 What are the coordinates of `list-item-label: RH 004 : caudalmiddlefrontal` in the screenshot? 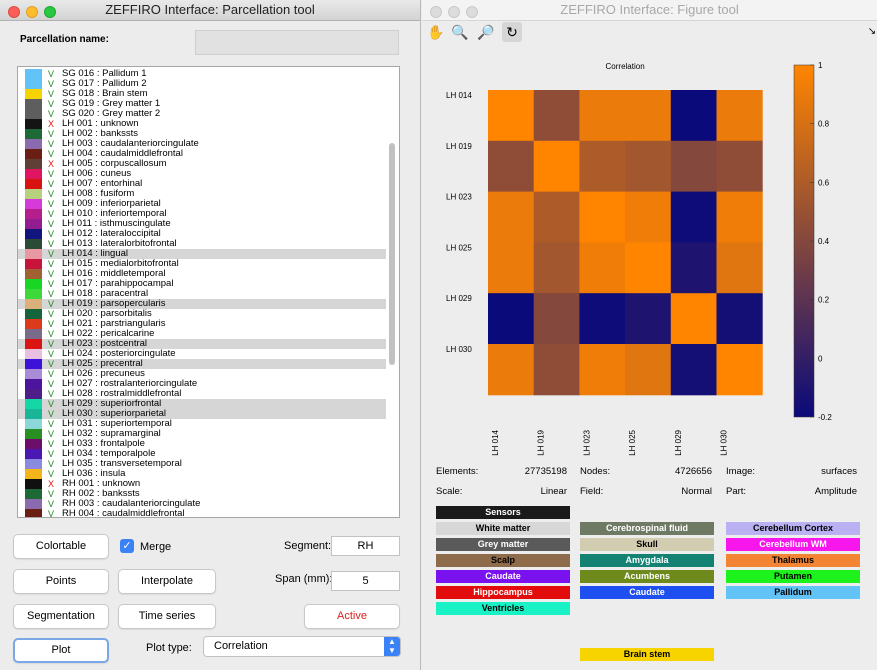 It's located at (123, 513).